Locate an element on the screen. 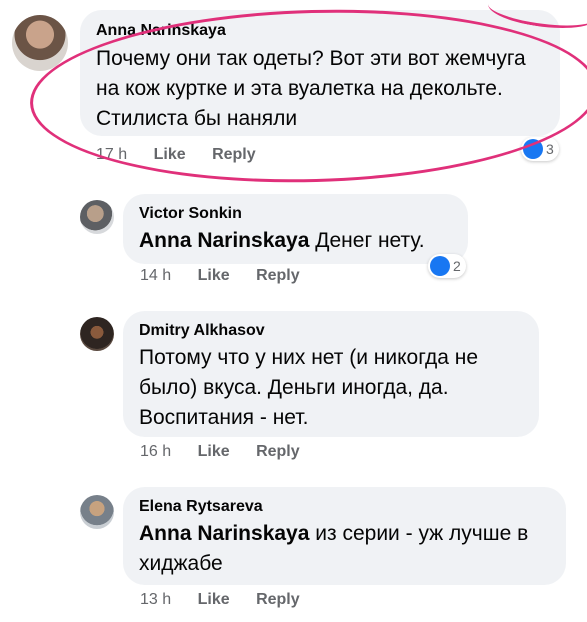 The height and width of the screenshot is (622, 587). comment-actions: 13 h Like Reply is located at coordinates (220, 600).